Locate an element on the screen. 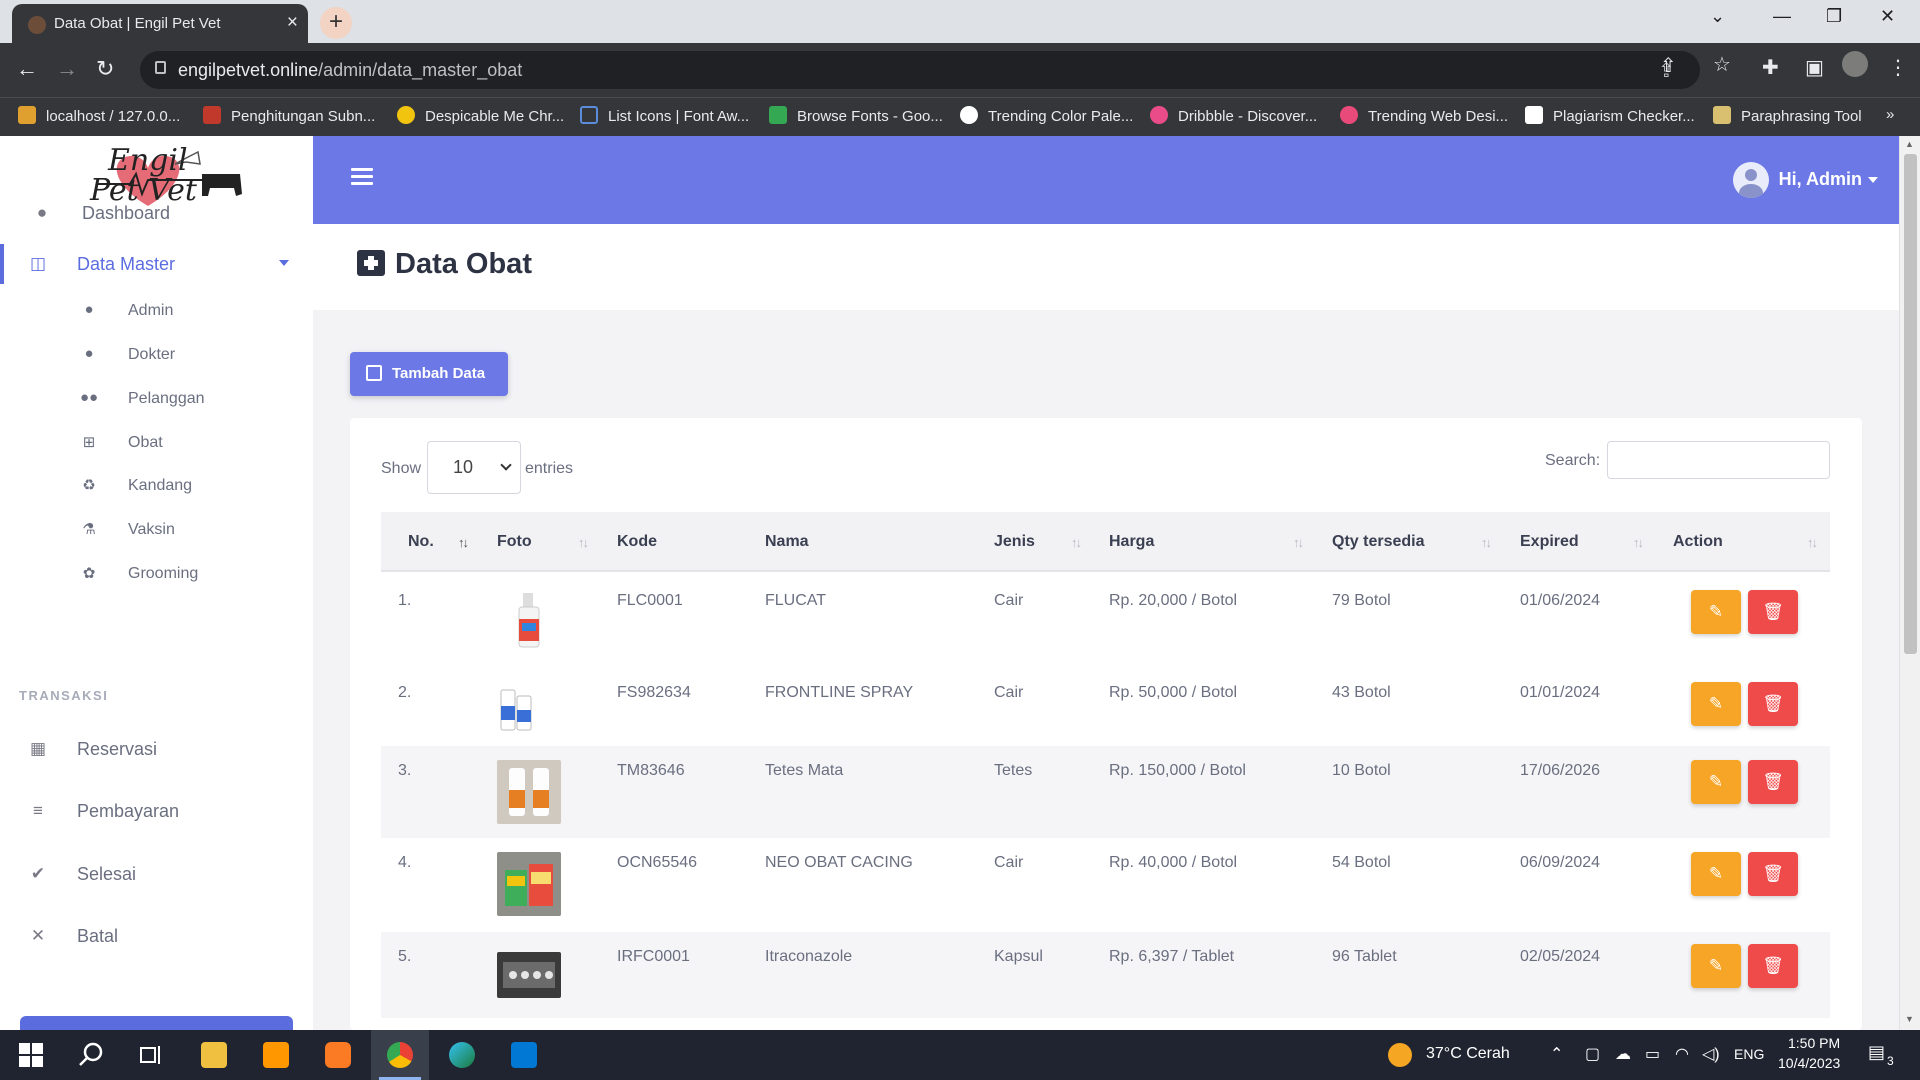 The height and width of the screenshot is (1080, 1920). forward-icon: → is located at coordinates (67, 69).